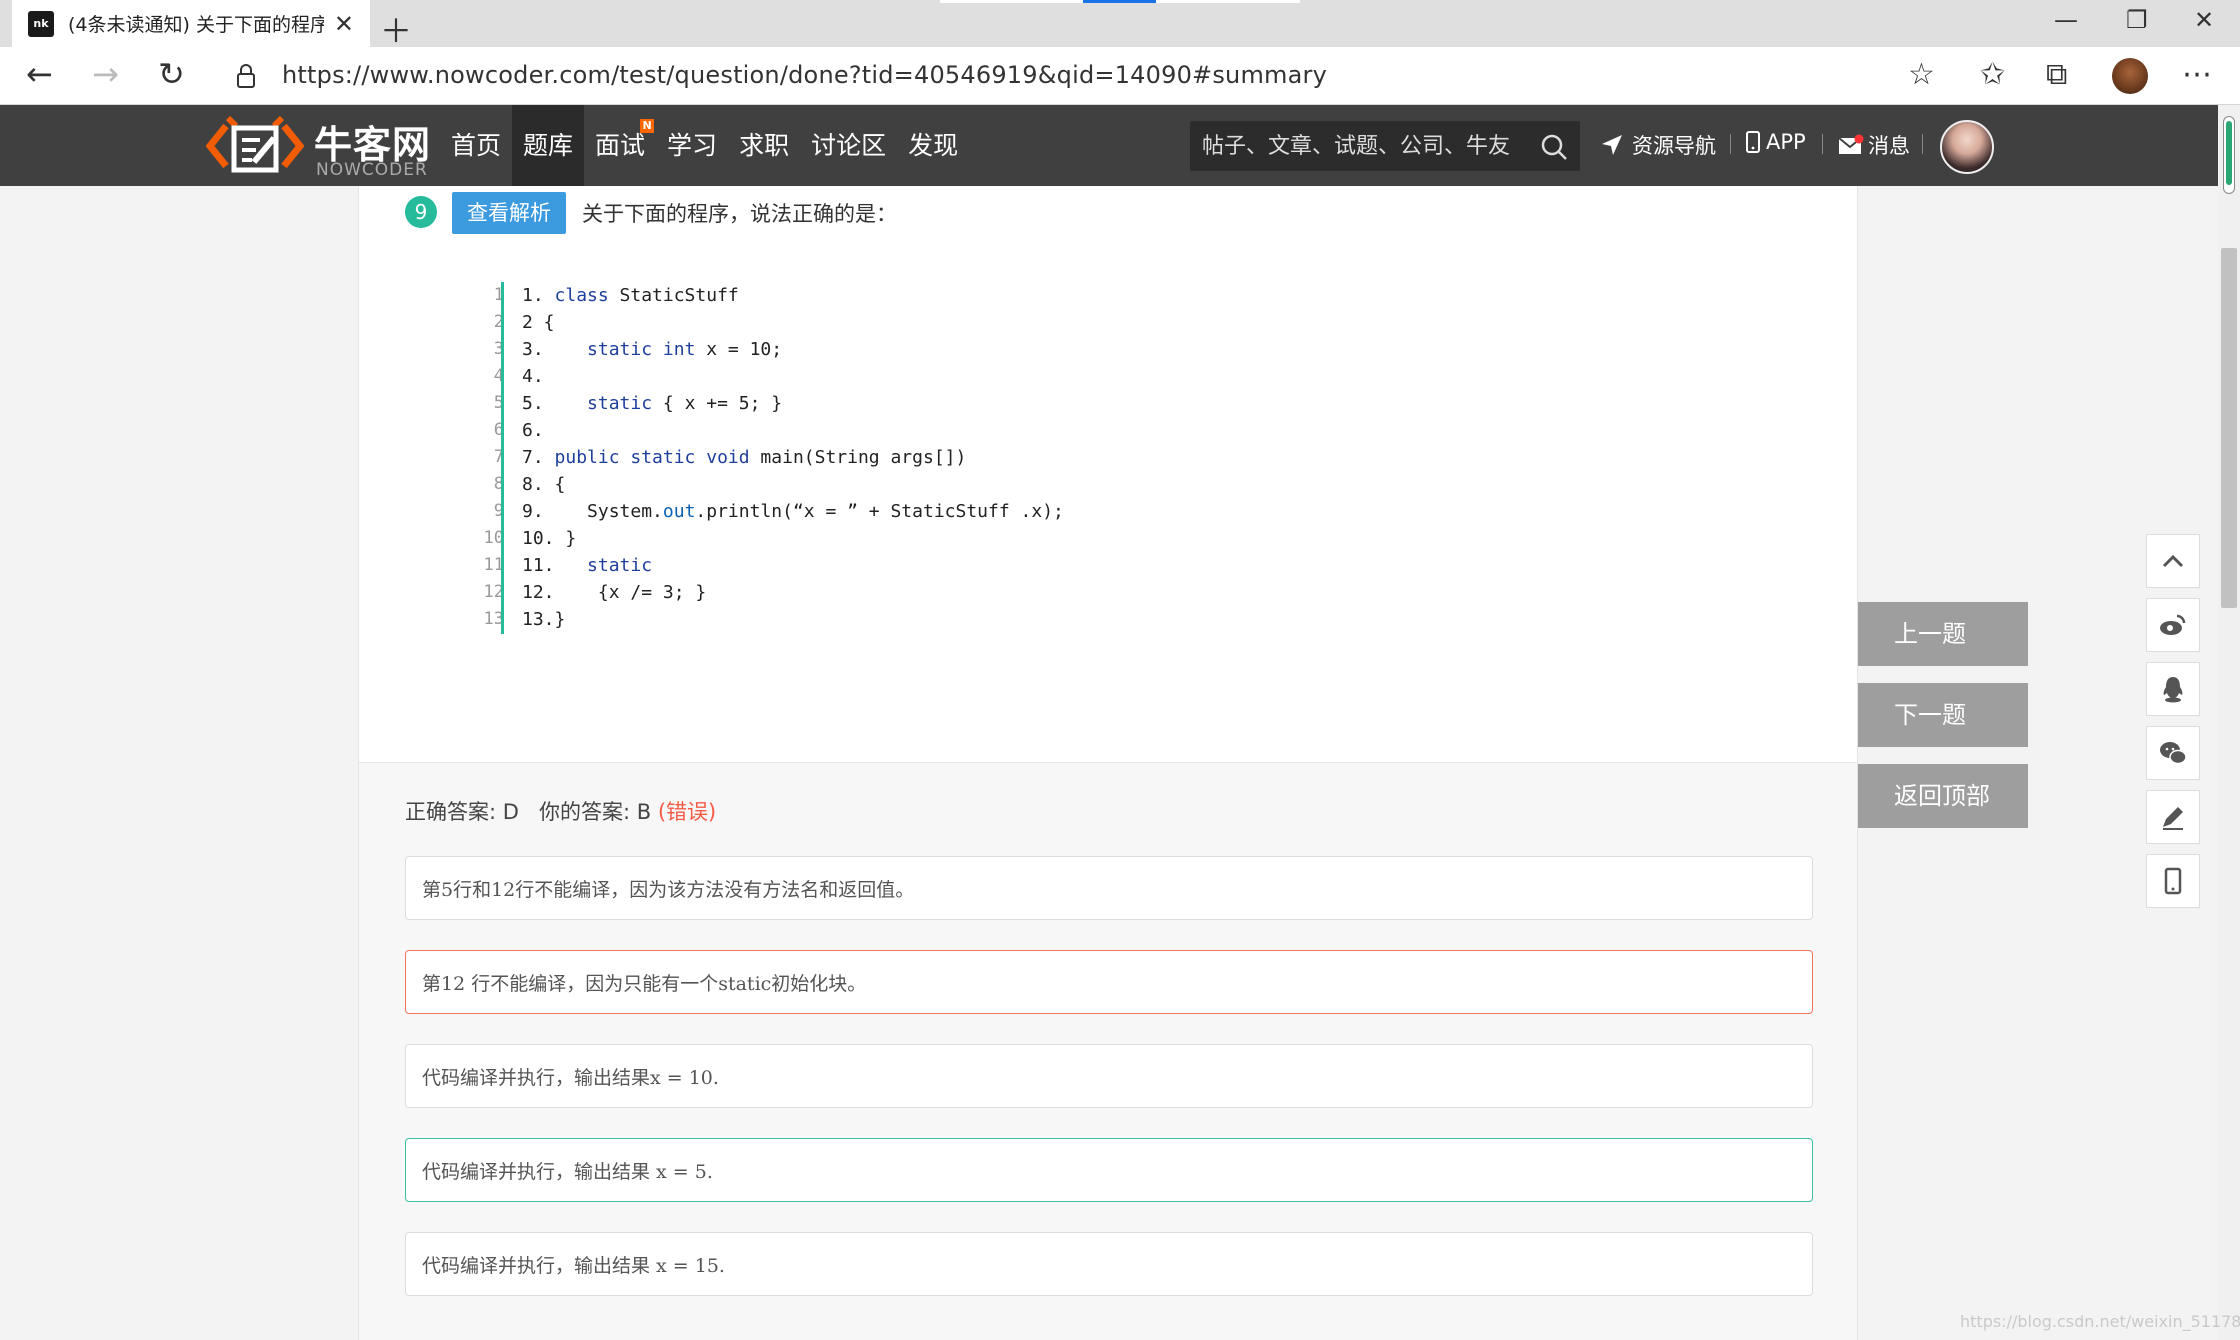 Image resolution: width=2240 pixels, height=1340 pixels. What do you see at coordinates (493, 619) in the screenshot?
I see `line-number: 13` at bounding box center [493, 619].